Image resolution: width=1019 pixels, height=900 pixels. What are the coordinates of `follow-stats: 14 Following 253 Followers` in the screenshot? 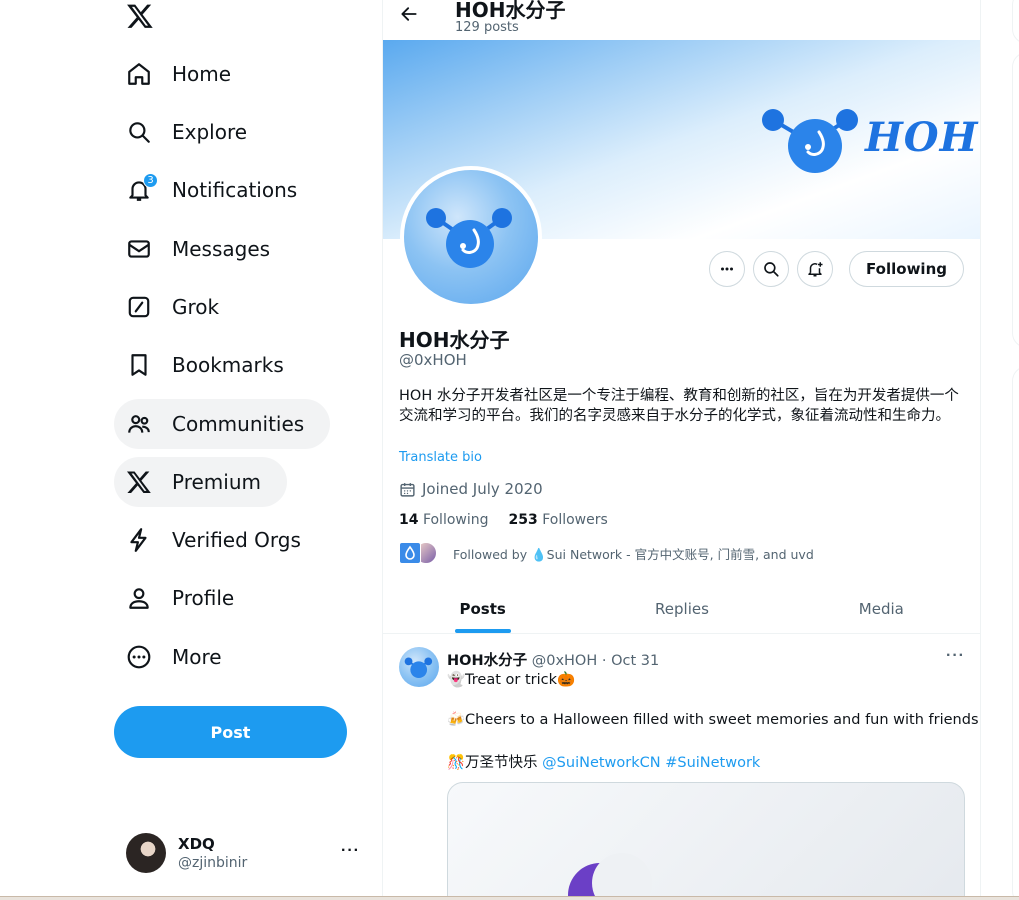 It's located at (503, 520).